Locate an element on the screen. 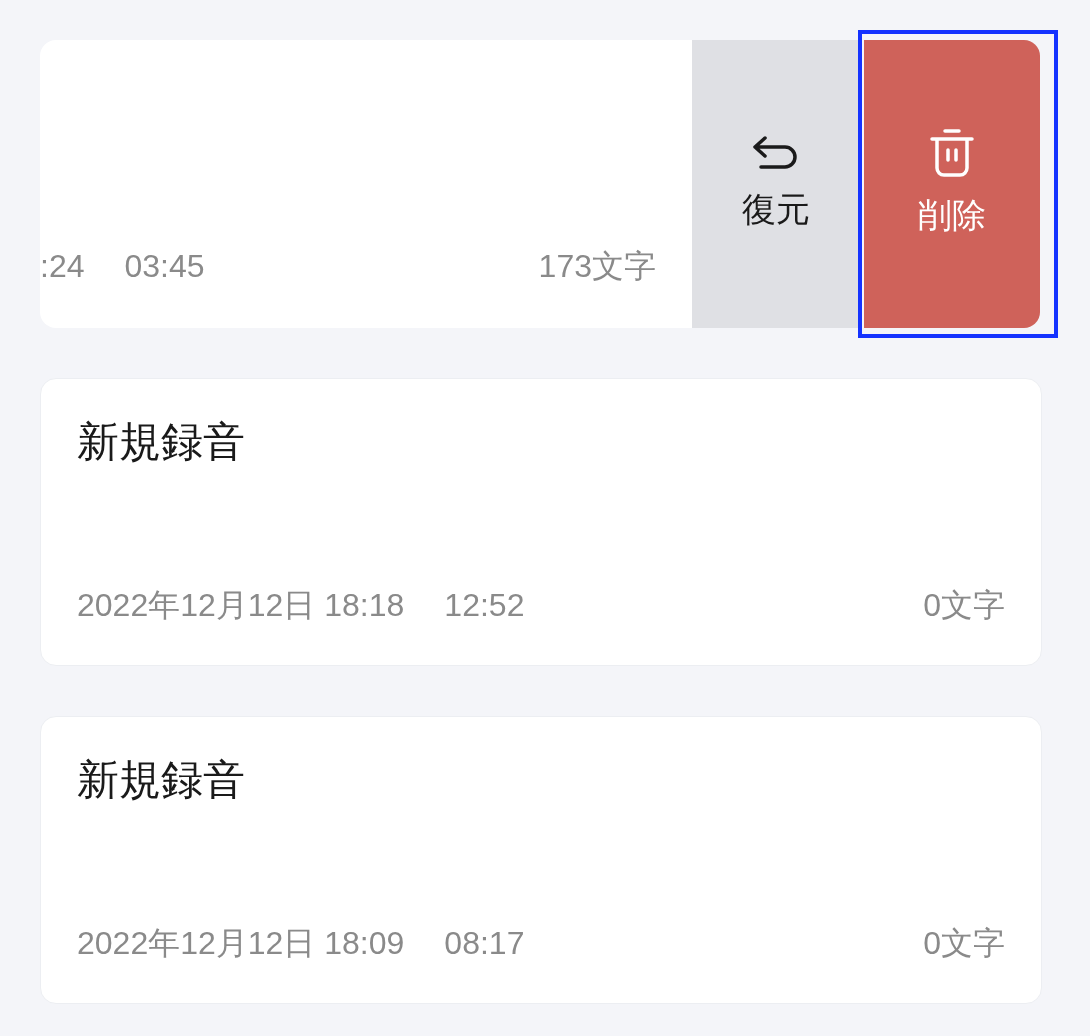  delete-button: 削除 is located at coordinates (952, 184).